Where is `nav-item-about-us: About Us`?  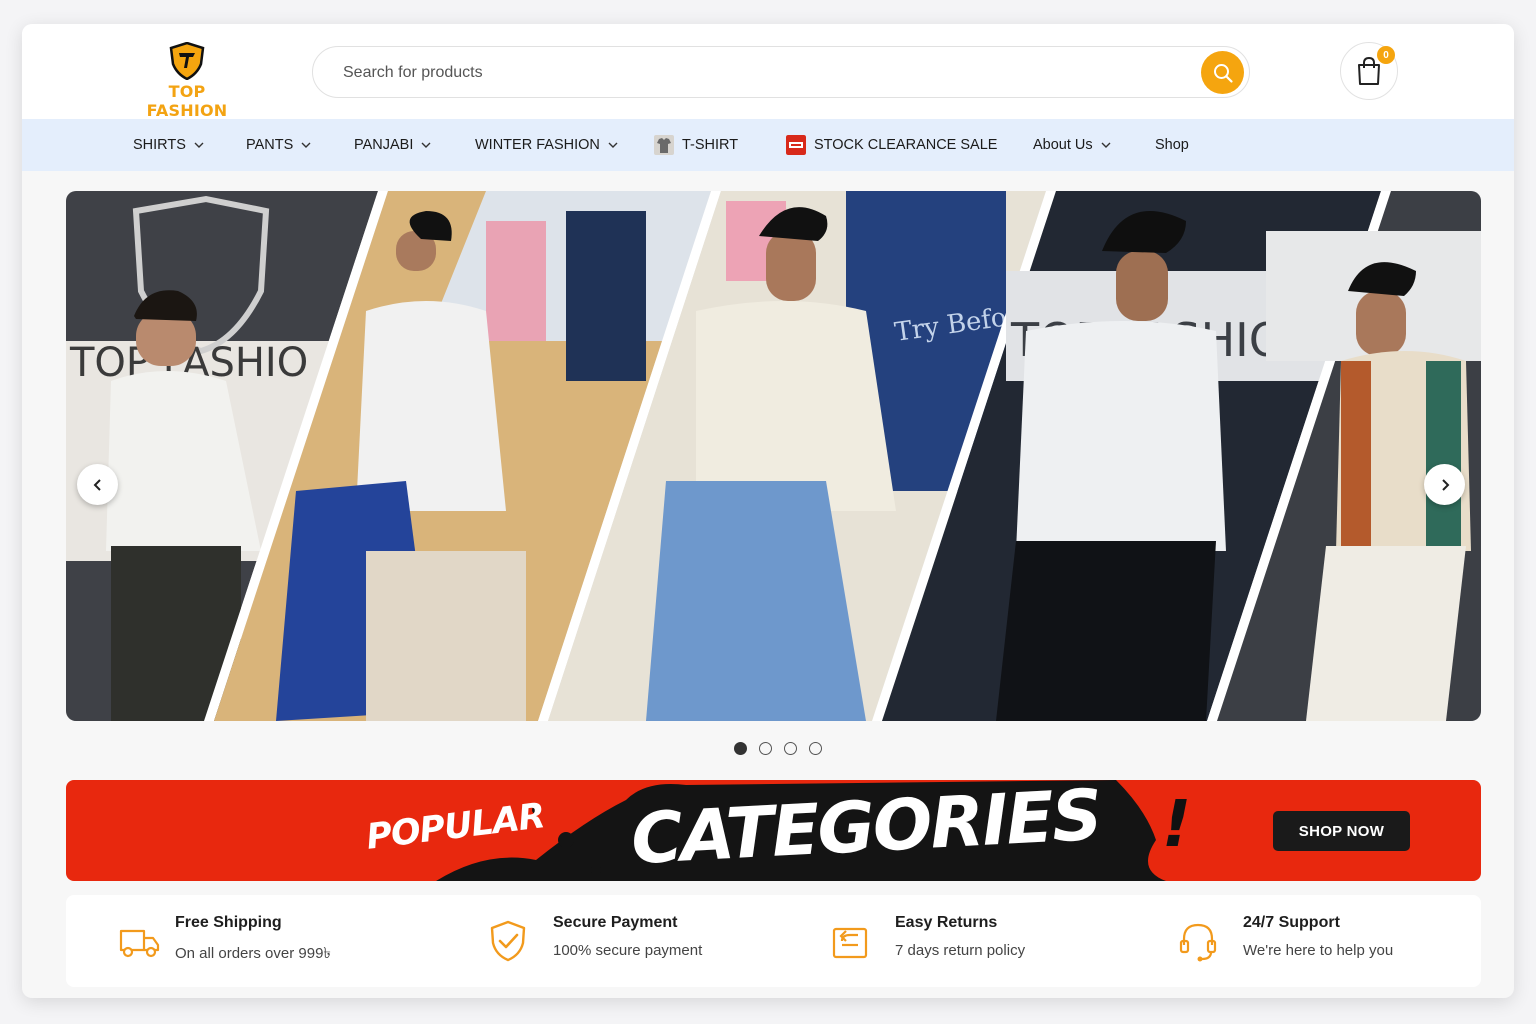 nav-item-about-us: About Us is located at coordinates (1072, 145).